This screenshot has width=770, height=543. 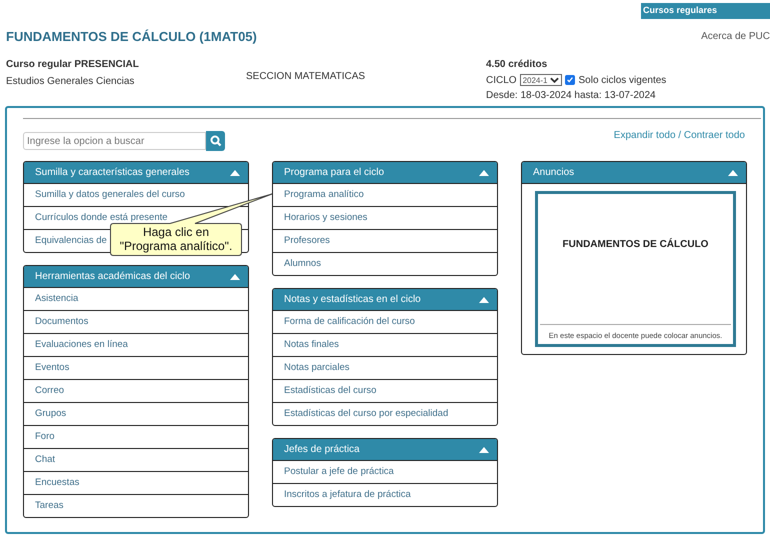 I want to click on menu-item: Inscritos a jefatura de práctica, so click(x=385, y=494).